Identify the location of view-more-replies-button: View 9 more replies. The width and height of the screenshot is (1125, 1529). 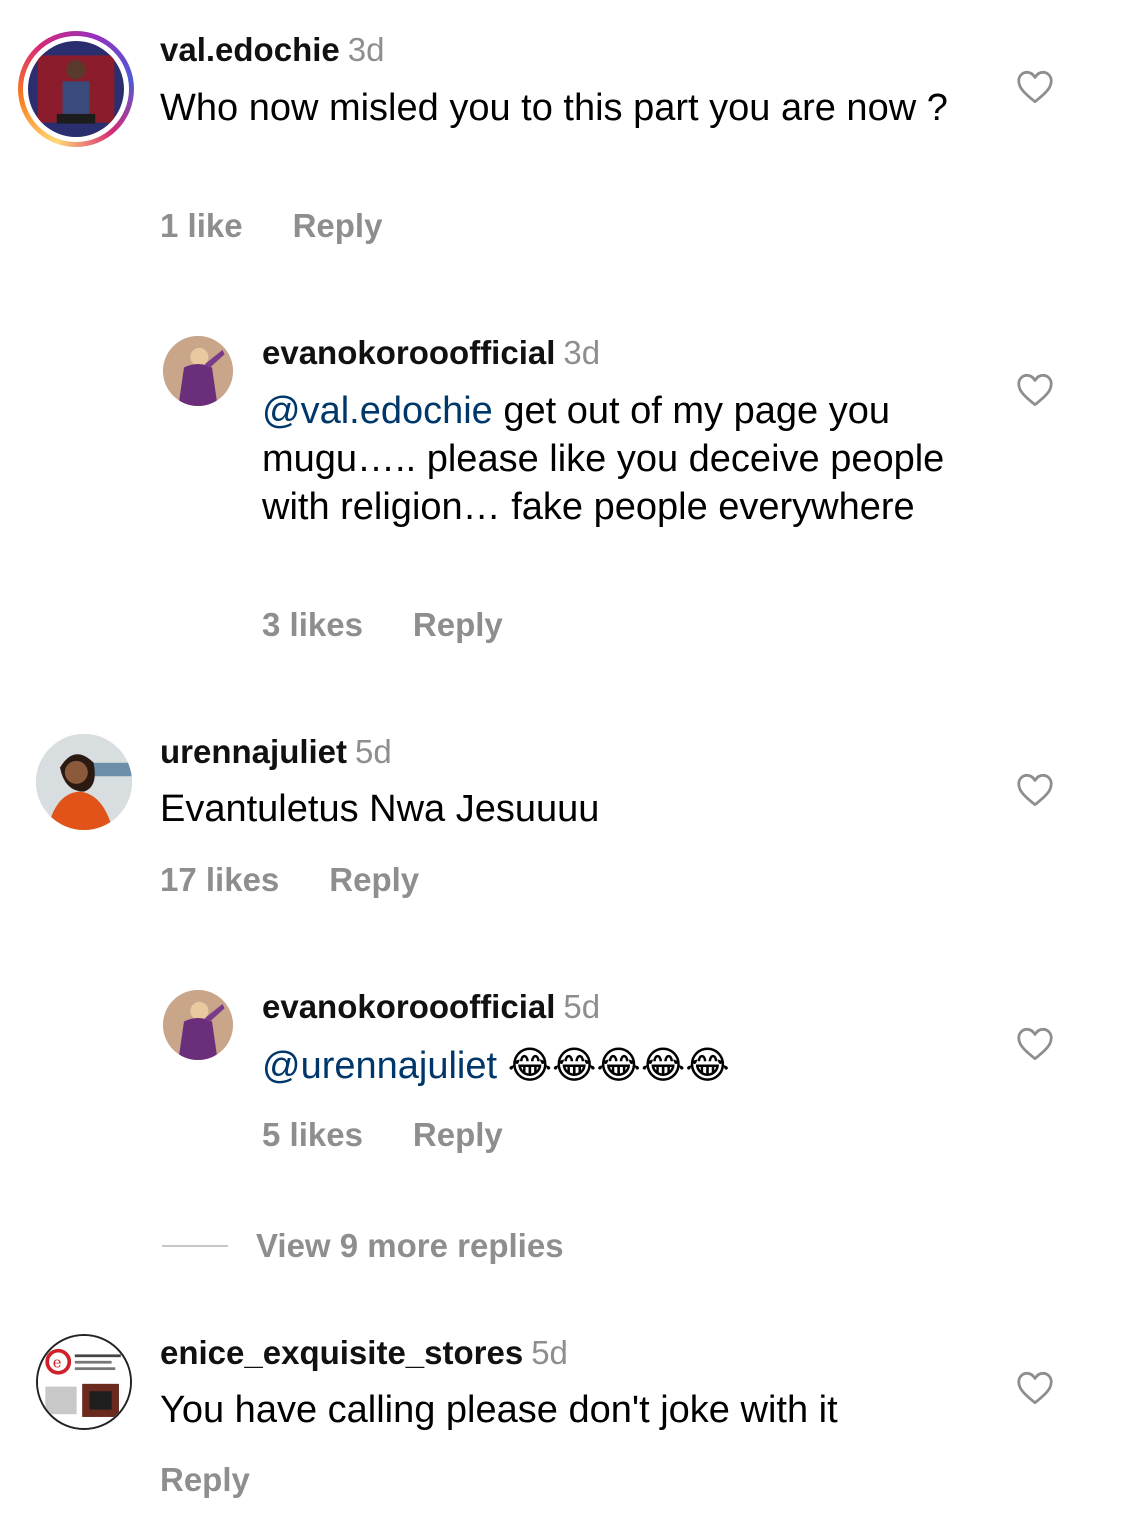
(363, 1246).